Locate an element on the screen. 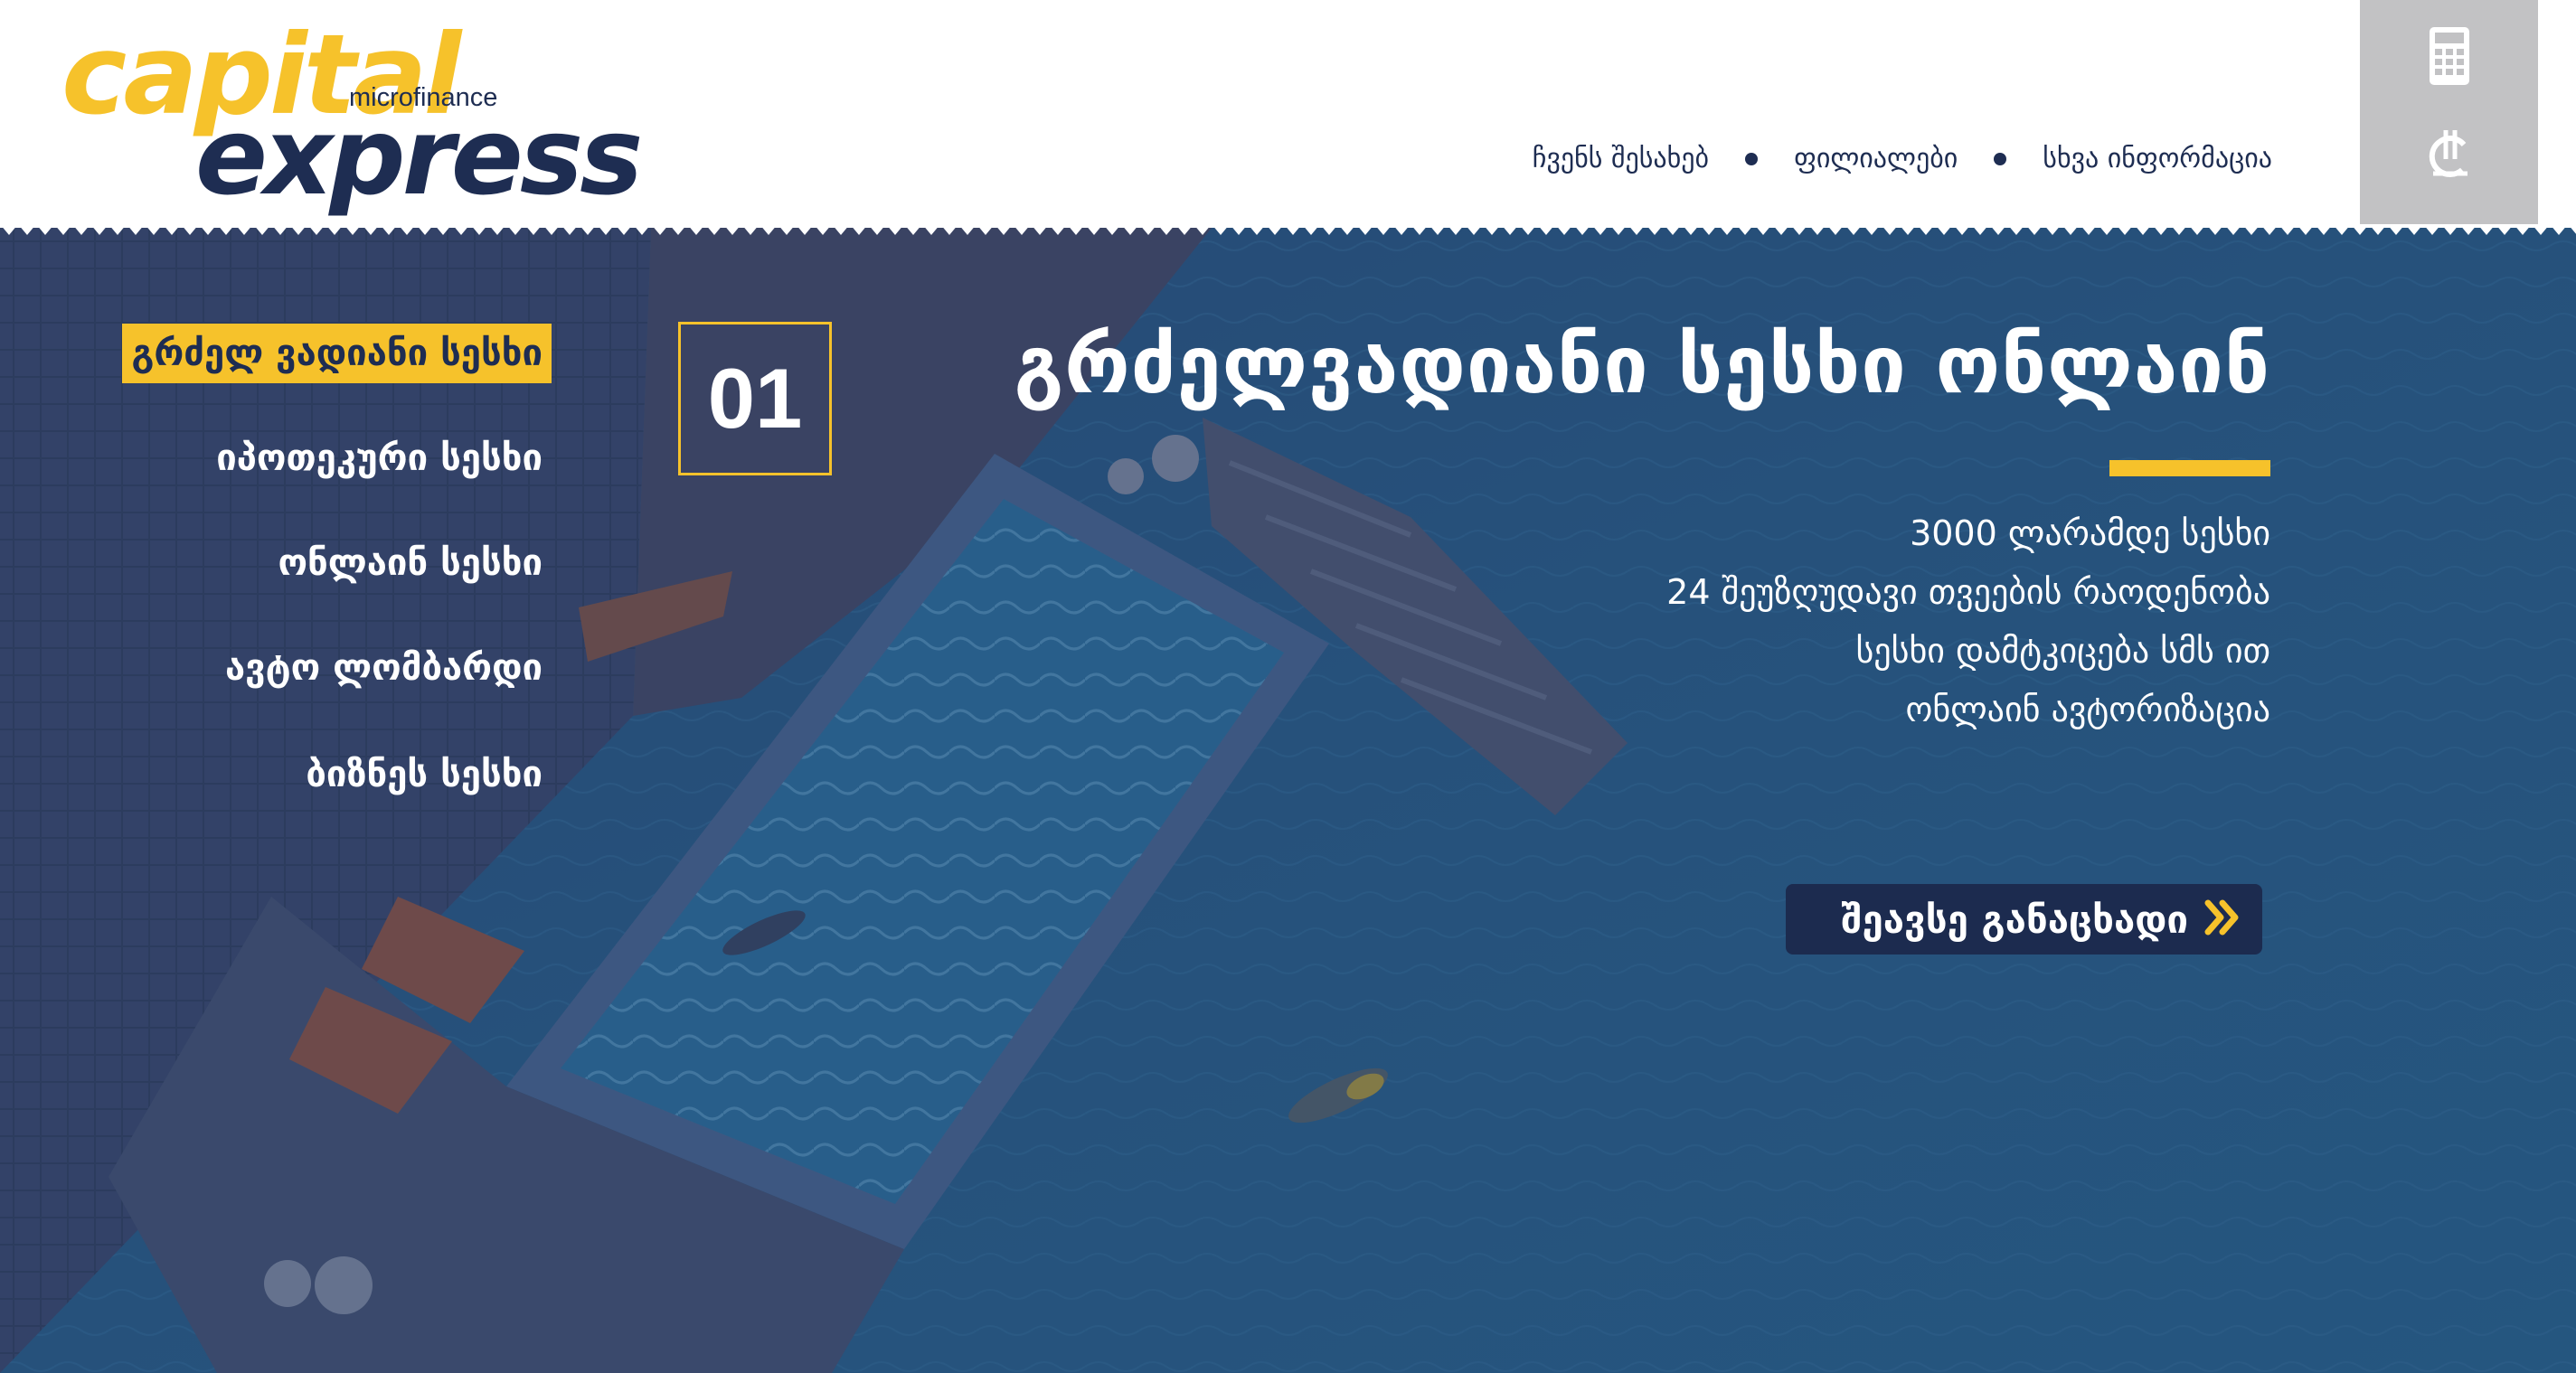 Image resolution: width=2576 pixels, height=1373 pixels. title-accent-bar is located at coordinates (2189, 468).